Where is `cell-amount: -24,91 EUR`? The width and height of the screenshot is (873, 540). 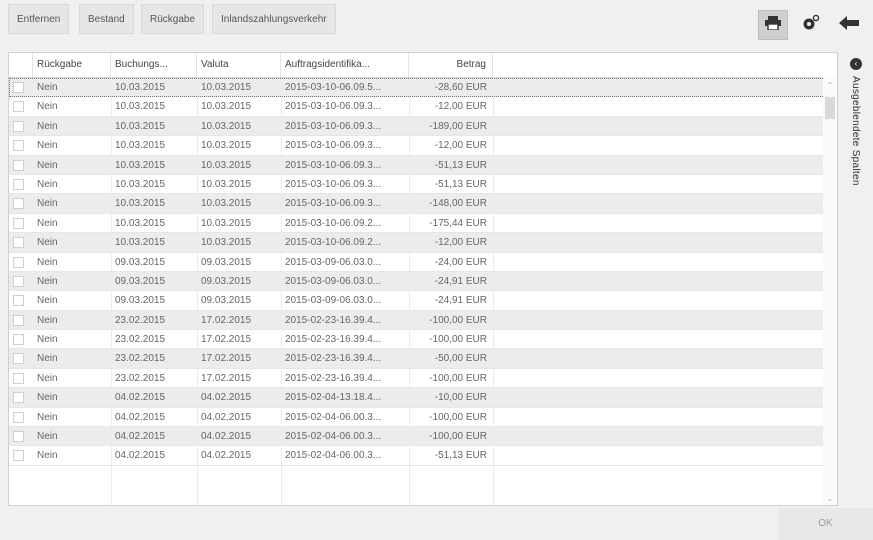
cell-amount: -24,91 EUR is located at coordinates (460, 301).